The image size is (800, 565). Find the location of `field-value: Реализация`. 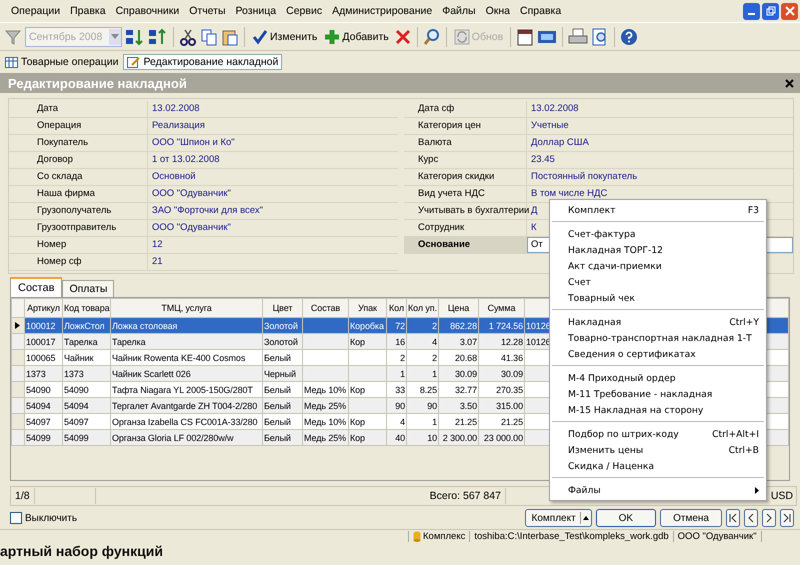

field-value: Реализация is located at coordinates (273, 126).